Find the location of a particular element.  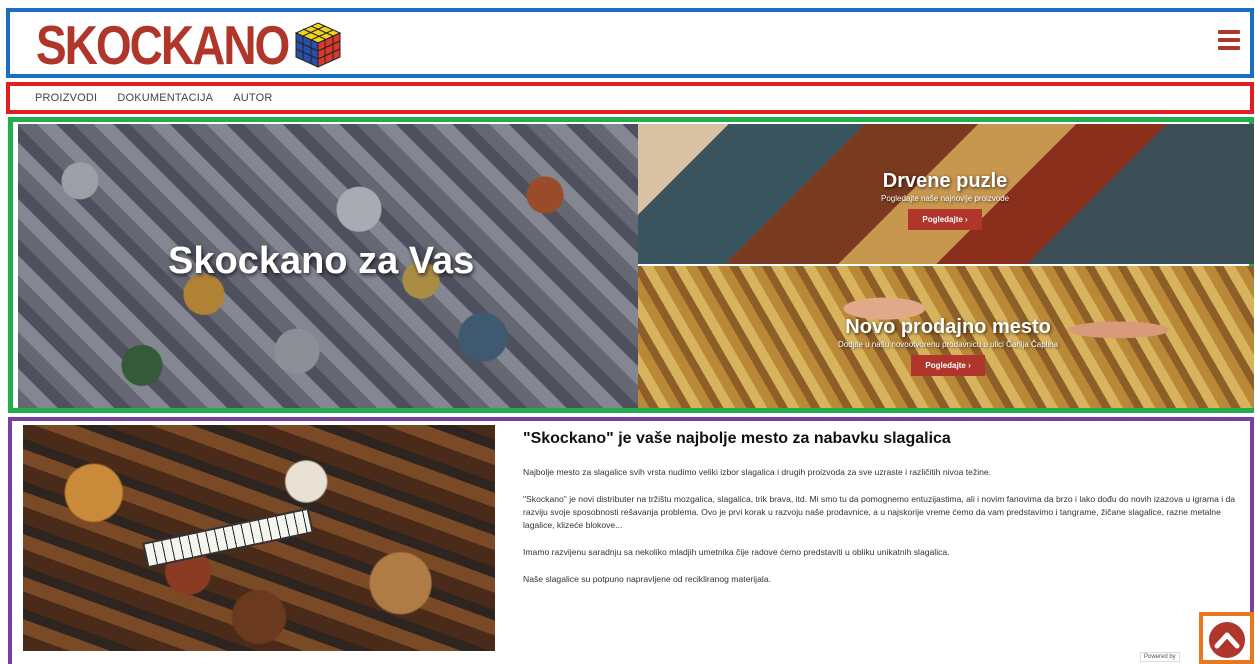

panel-title: Novo prodajno mesto is located at coordinates (948, 327).